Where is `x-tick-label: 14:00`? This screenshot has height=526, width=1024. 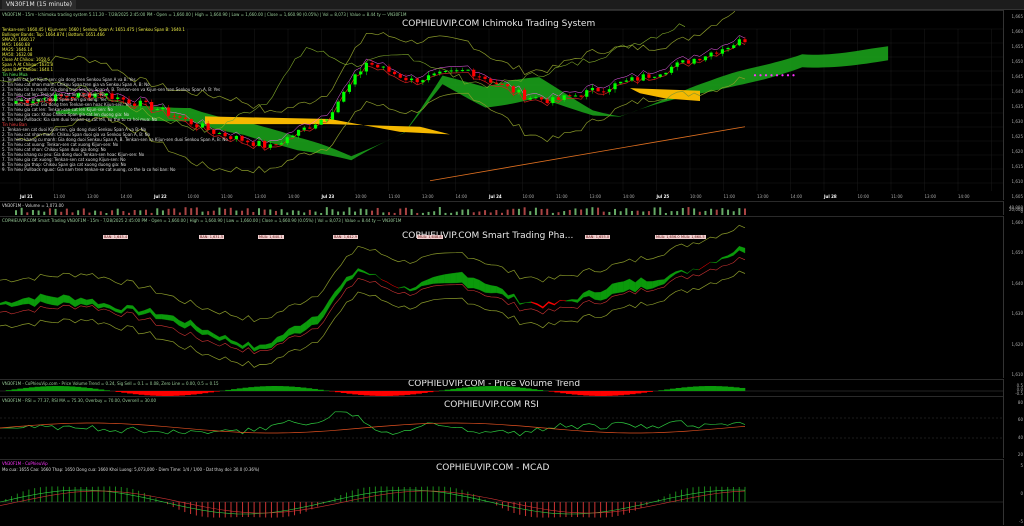 x-tick-label: 14:00 is located at coordinates (127, 196).